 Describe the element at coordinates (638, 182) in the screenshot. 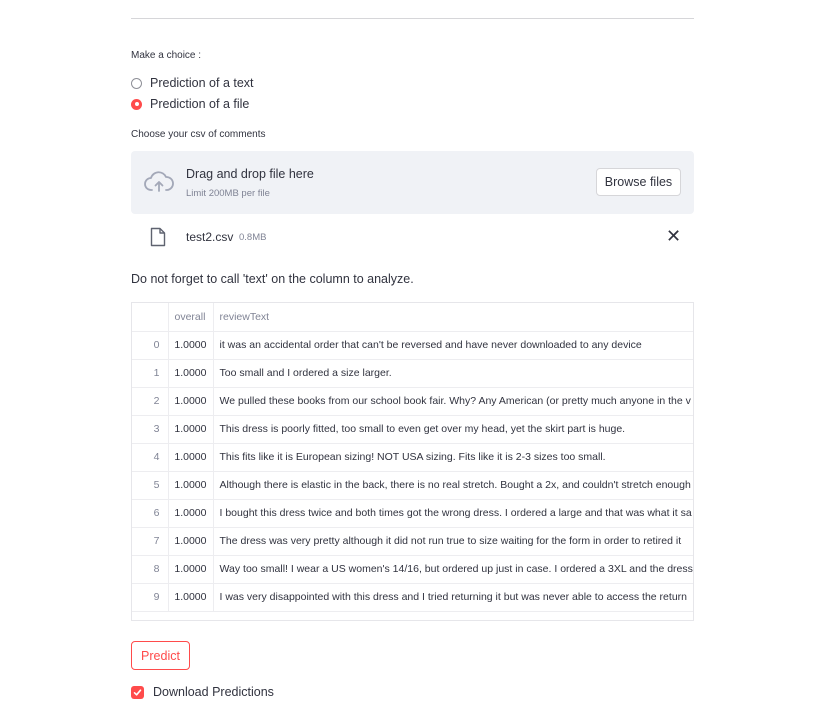

I see `browse-files-button: Browse files` at that location.